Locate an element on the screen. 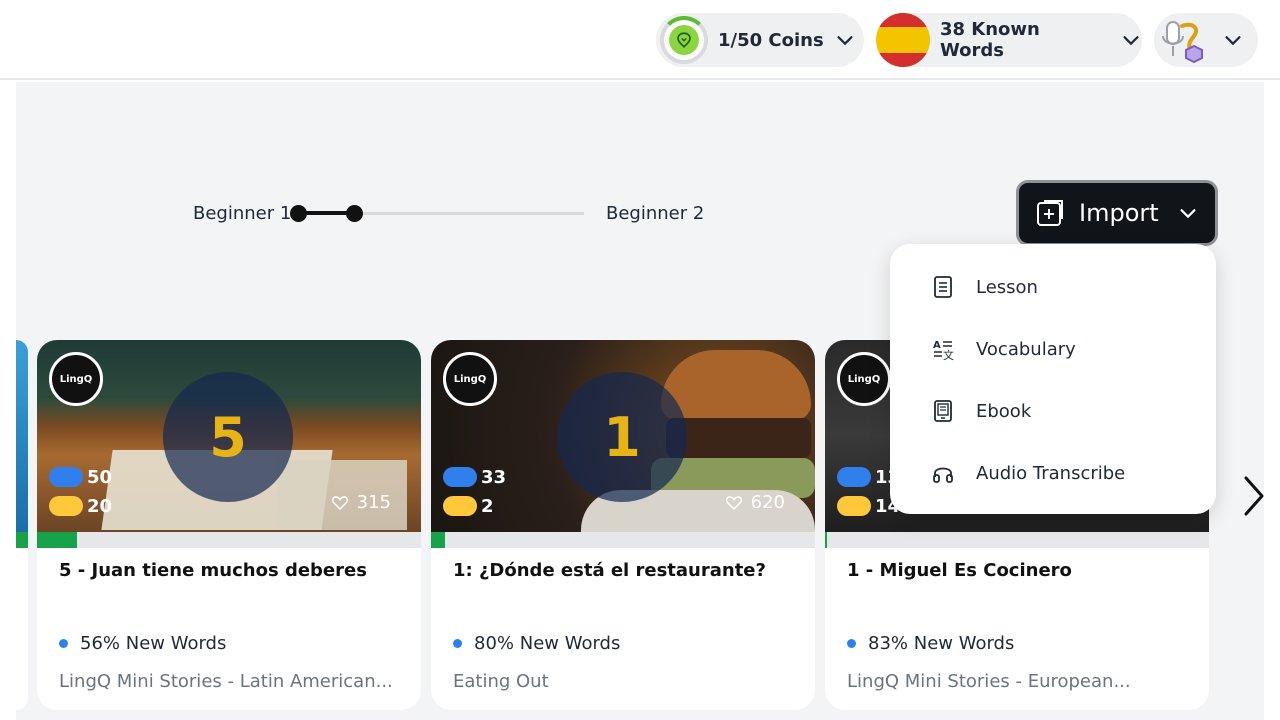  likes: 620 is located at coordinates (755, 502).